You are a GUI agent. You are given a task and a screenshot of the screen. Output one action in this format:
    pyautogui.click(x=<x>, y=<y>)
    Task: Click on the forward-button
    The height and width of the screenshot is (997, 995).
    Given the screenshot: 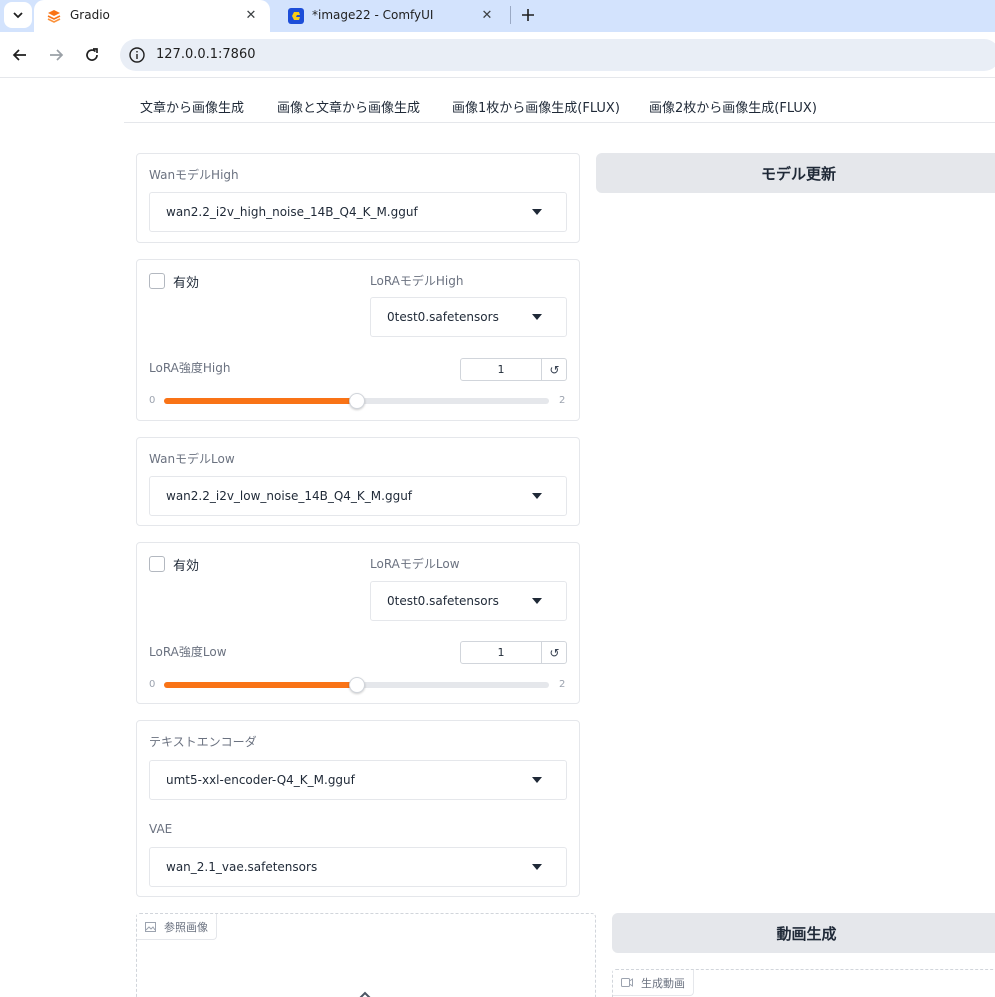 What is the action you would take?
    pyautogui.click(x=56, y=55)
    